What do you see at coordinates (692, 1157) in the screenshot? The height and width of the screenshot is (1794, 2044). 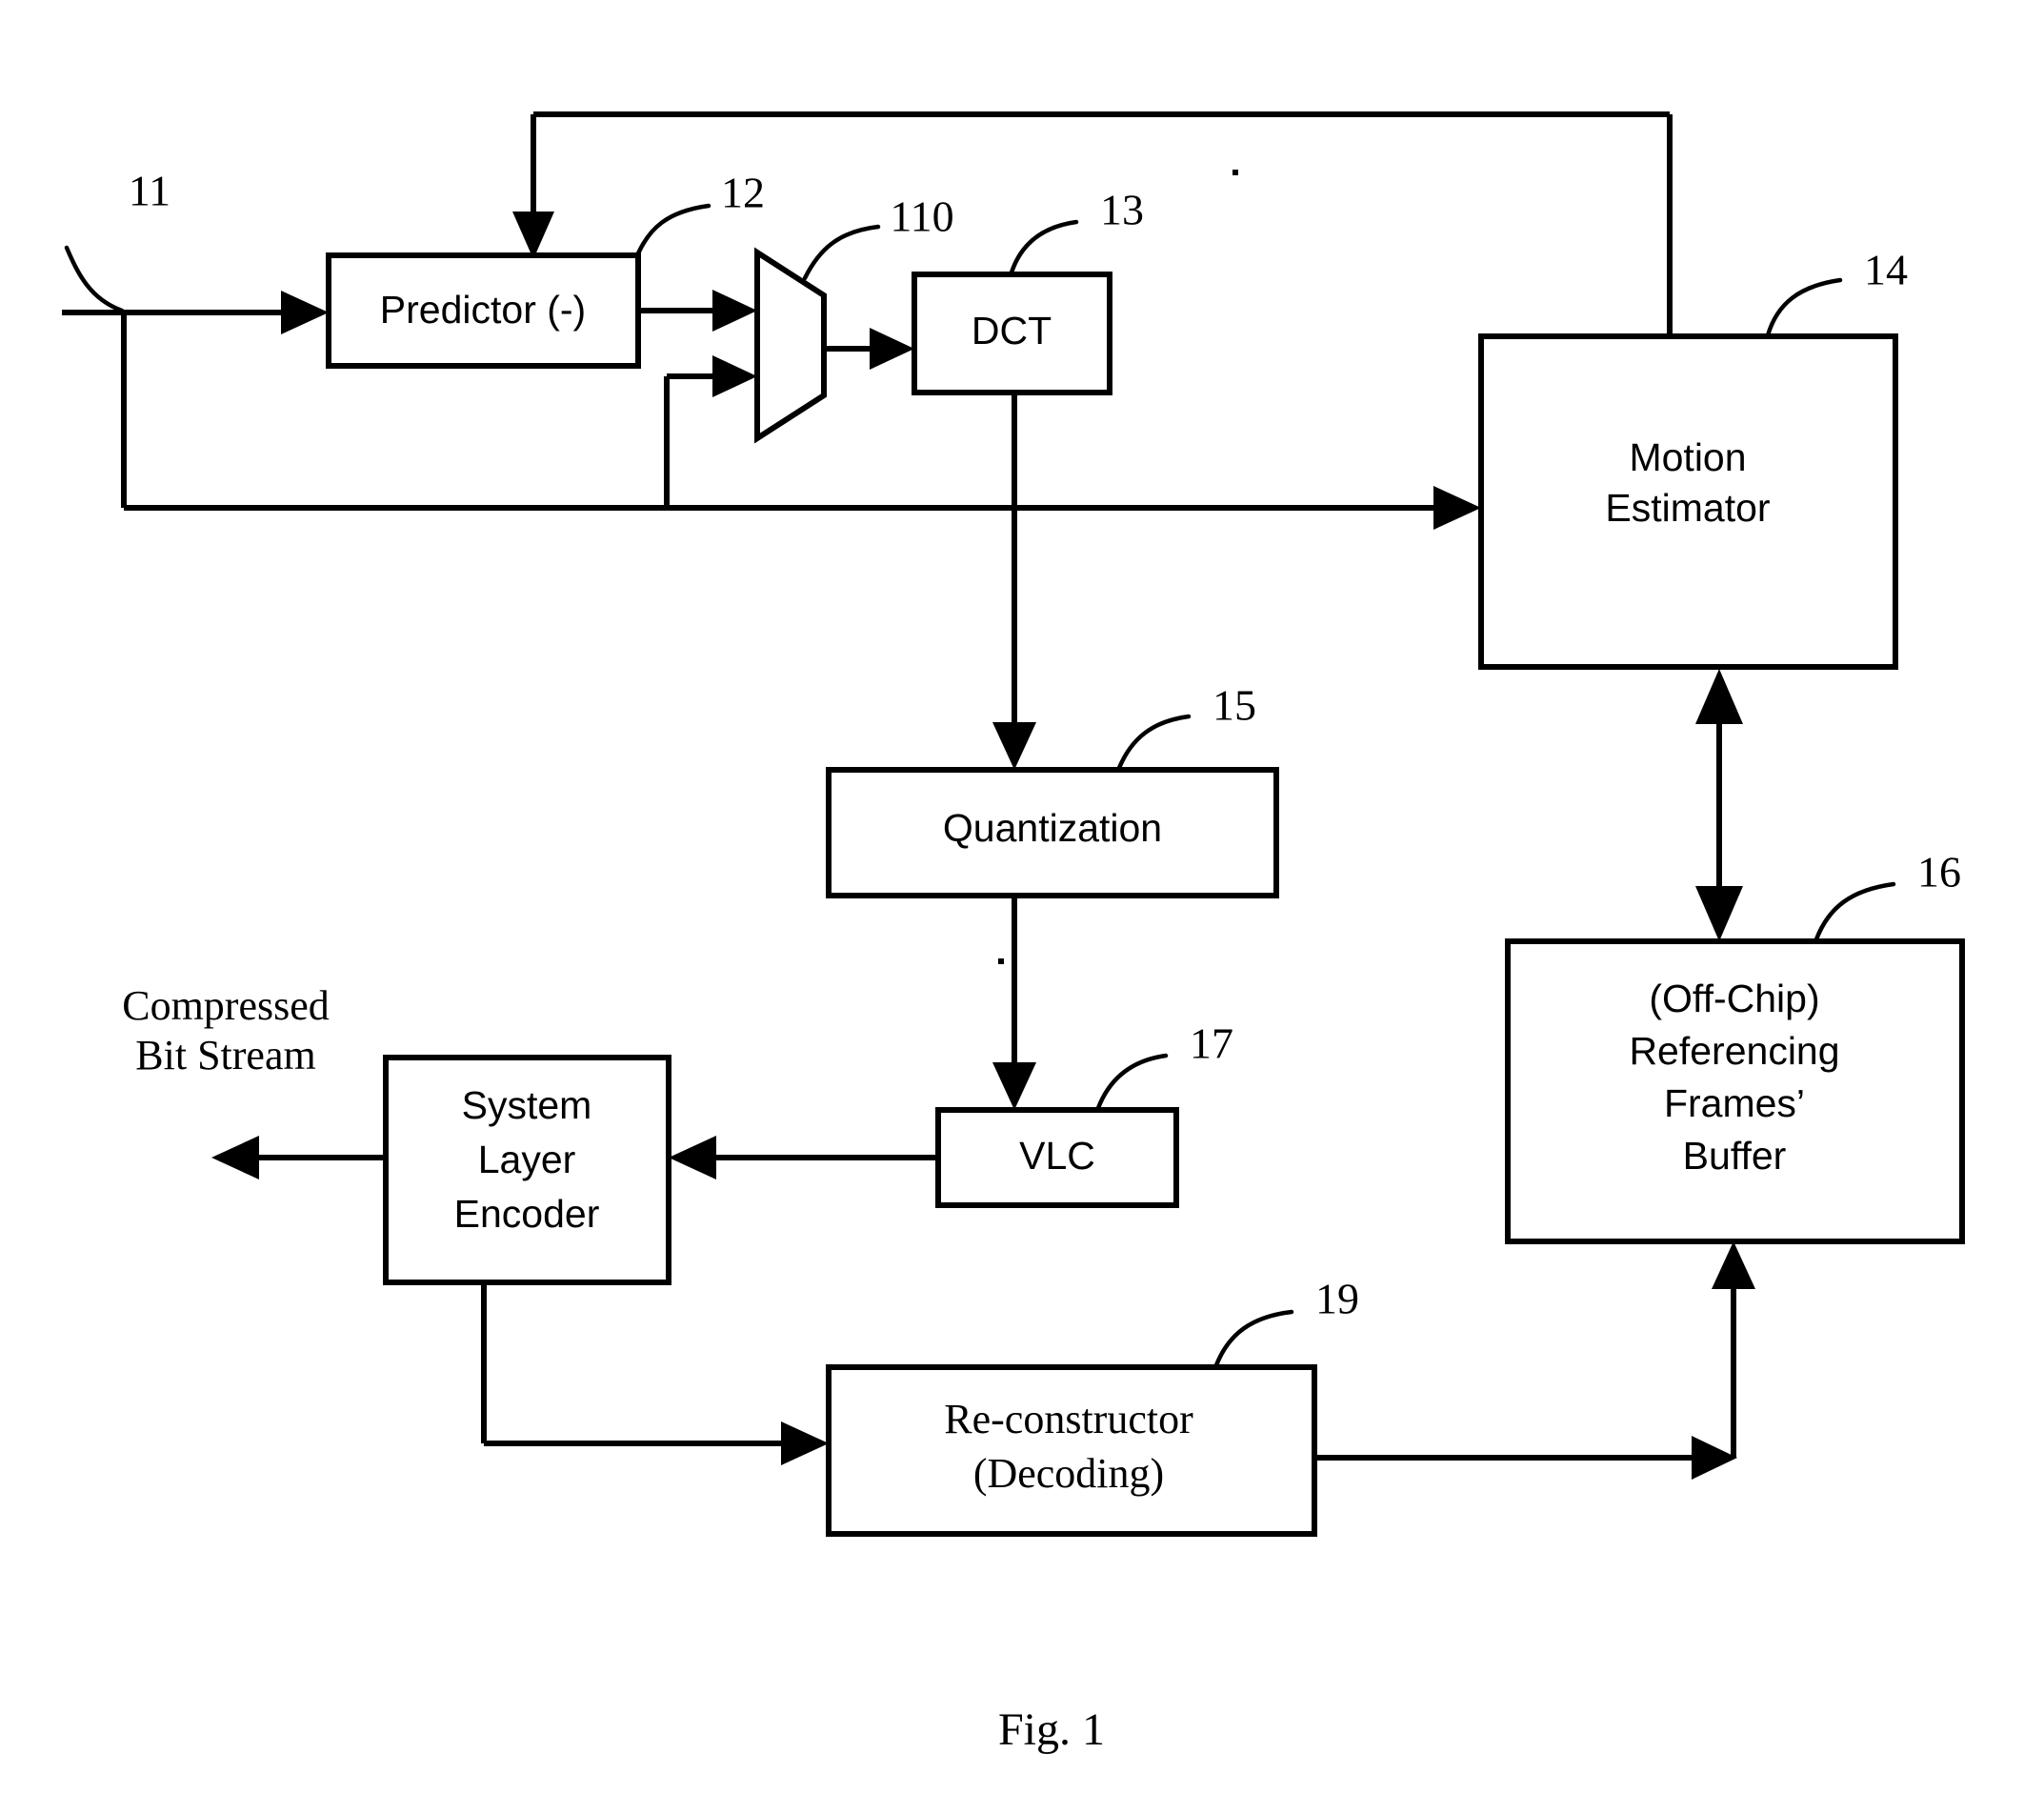 I see `arrowhead-into-system-layer-encoder` at bounding box center [692, 1157].